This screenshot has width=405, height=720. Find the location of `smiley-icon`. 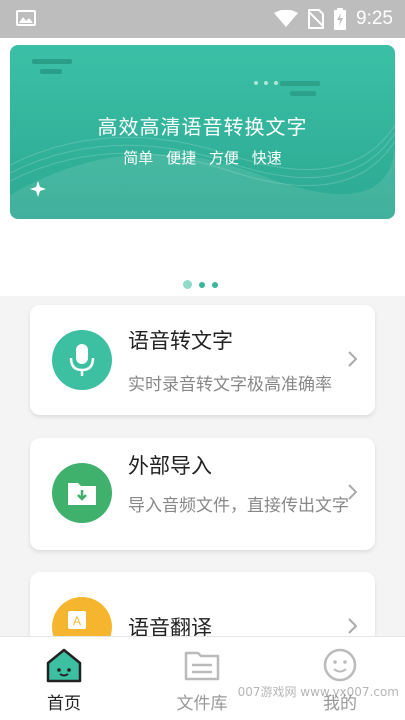

smiley-icon is located at coordinates (340, 665).